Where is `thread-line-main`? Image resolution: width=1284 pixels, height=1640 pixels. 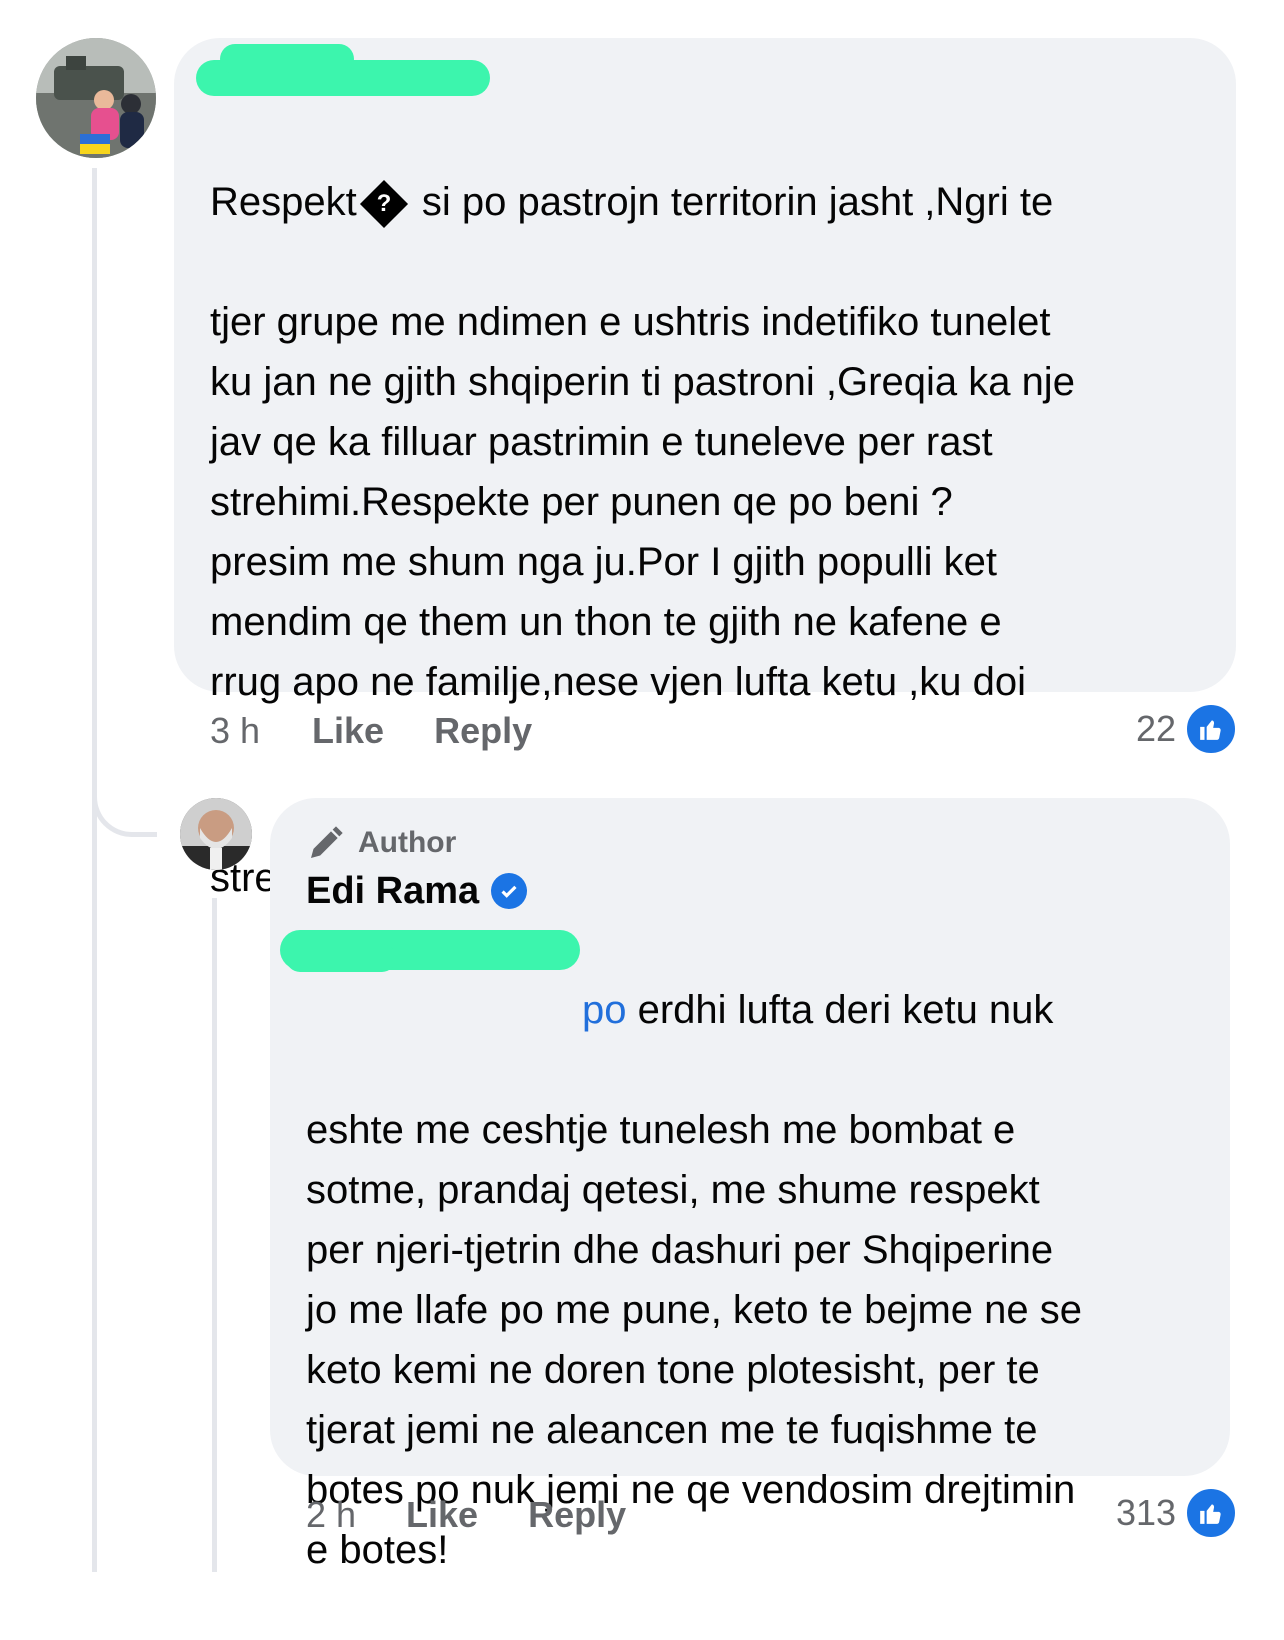 thread-line-main is located at coordinates (94, 870).